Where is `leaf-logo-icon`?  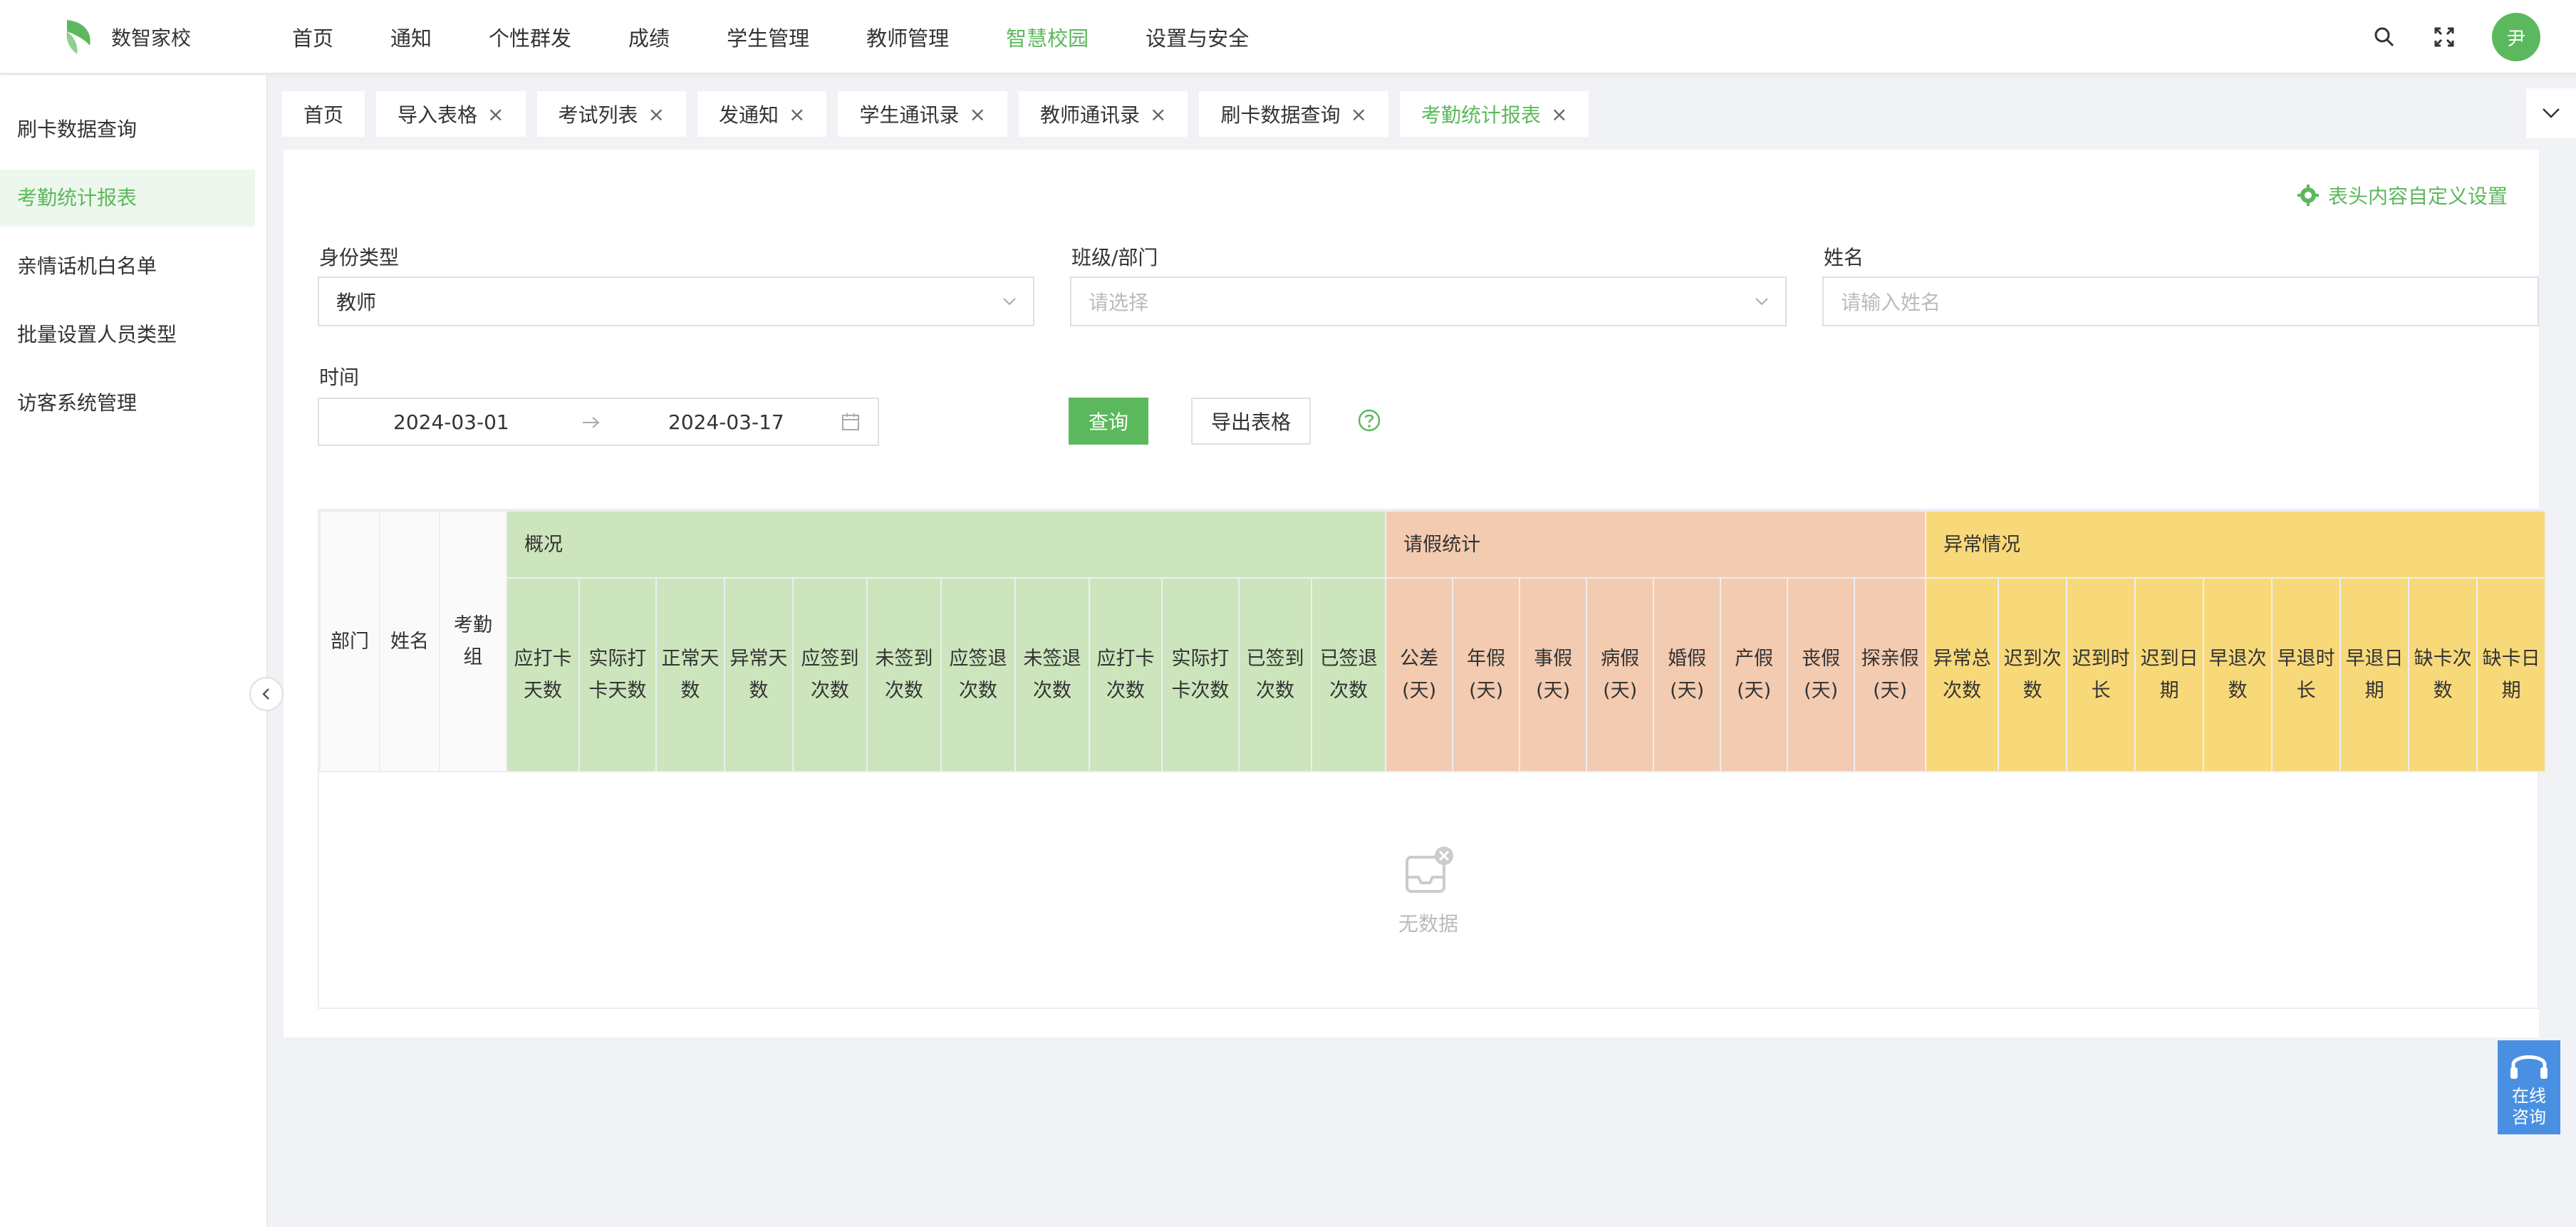
leaf-logo-icon is located at coordinates (78, 37).